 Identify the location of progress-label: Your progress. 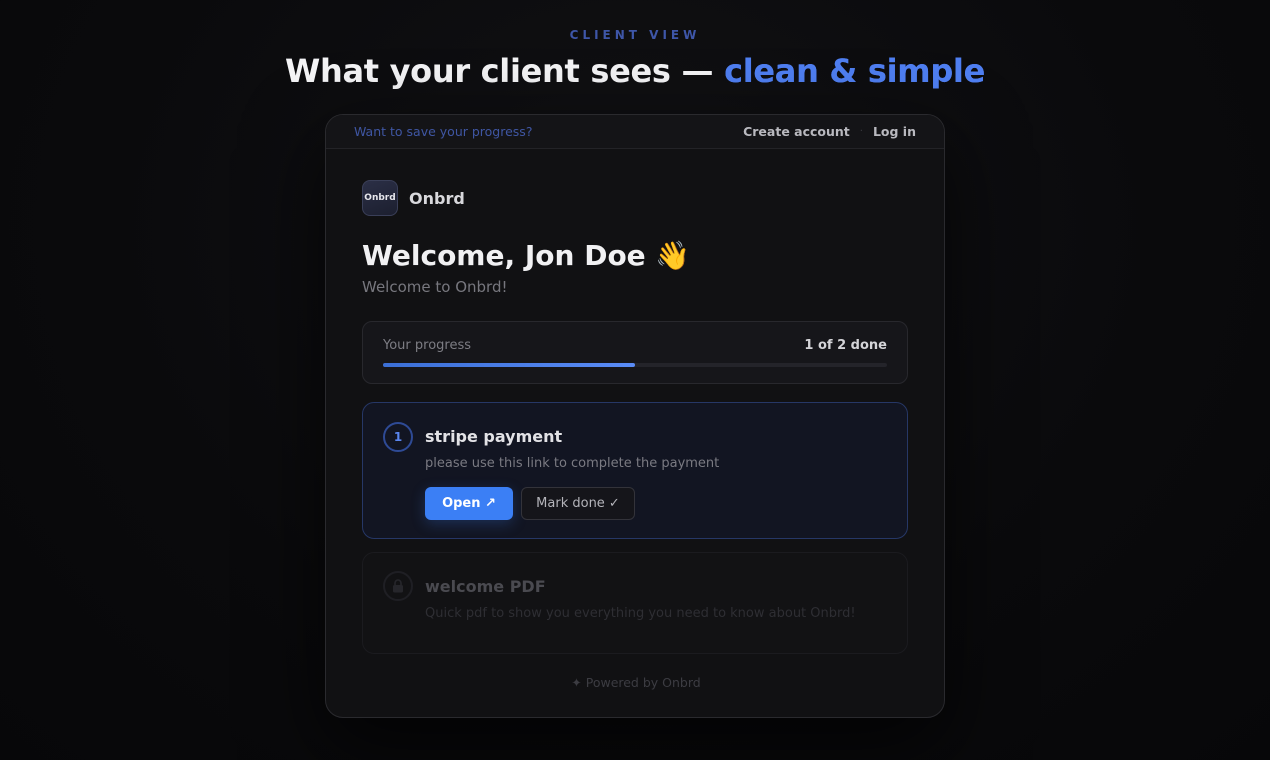
(427, 345).